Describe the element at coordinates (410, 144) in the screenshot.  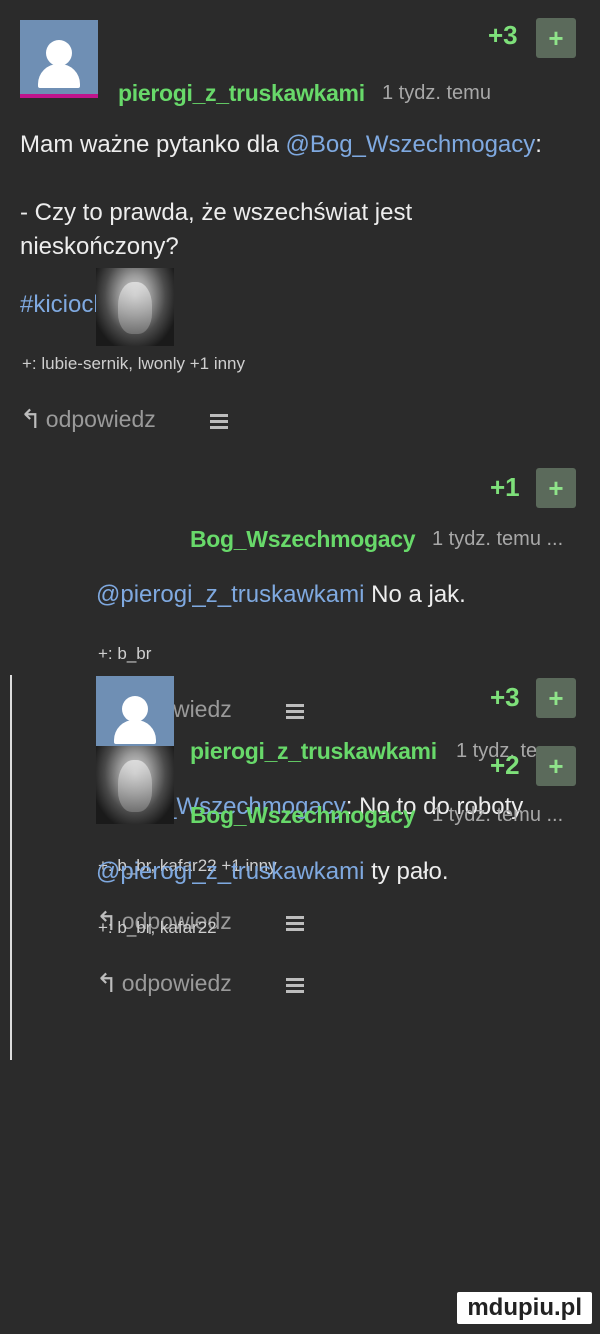
I see `mention-link: @Bog_Wszechmogacy` at that location.